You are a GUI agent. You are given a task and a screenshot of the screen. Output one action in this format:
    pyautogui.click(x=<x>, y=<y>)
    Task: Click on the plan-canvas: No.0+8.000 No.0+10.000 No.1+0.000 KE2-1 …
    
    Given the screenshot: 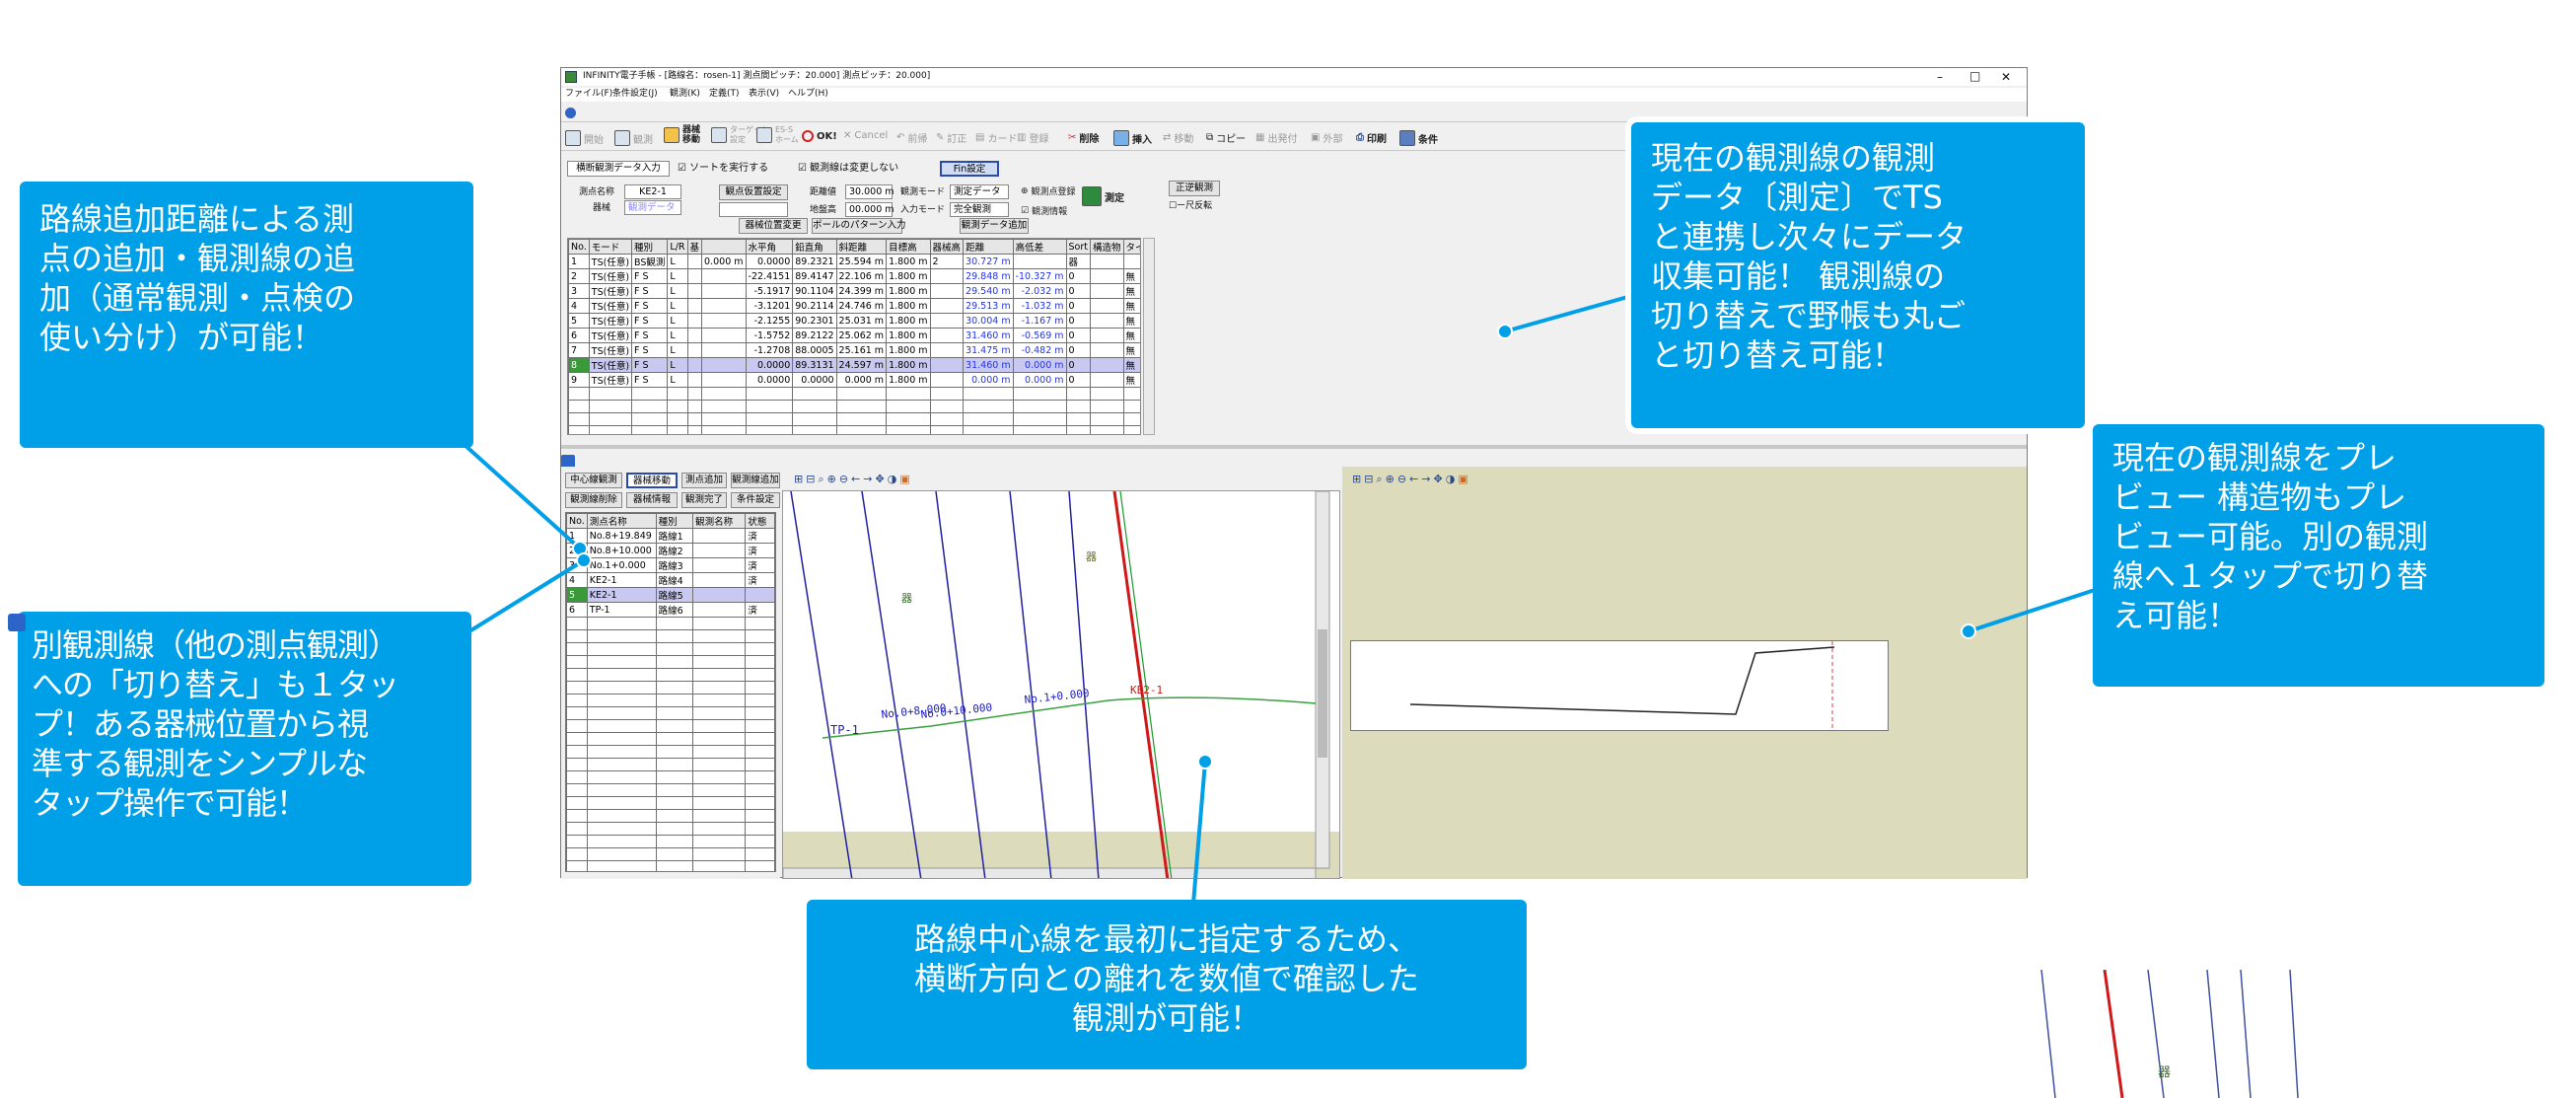 What is the action you would take?
    pyautogui.click(x=1061, y=684)
    